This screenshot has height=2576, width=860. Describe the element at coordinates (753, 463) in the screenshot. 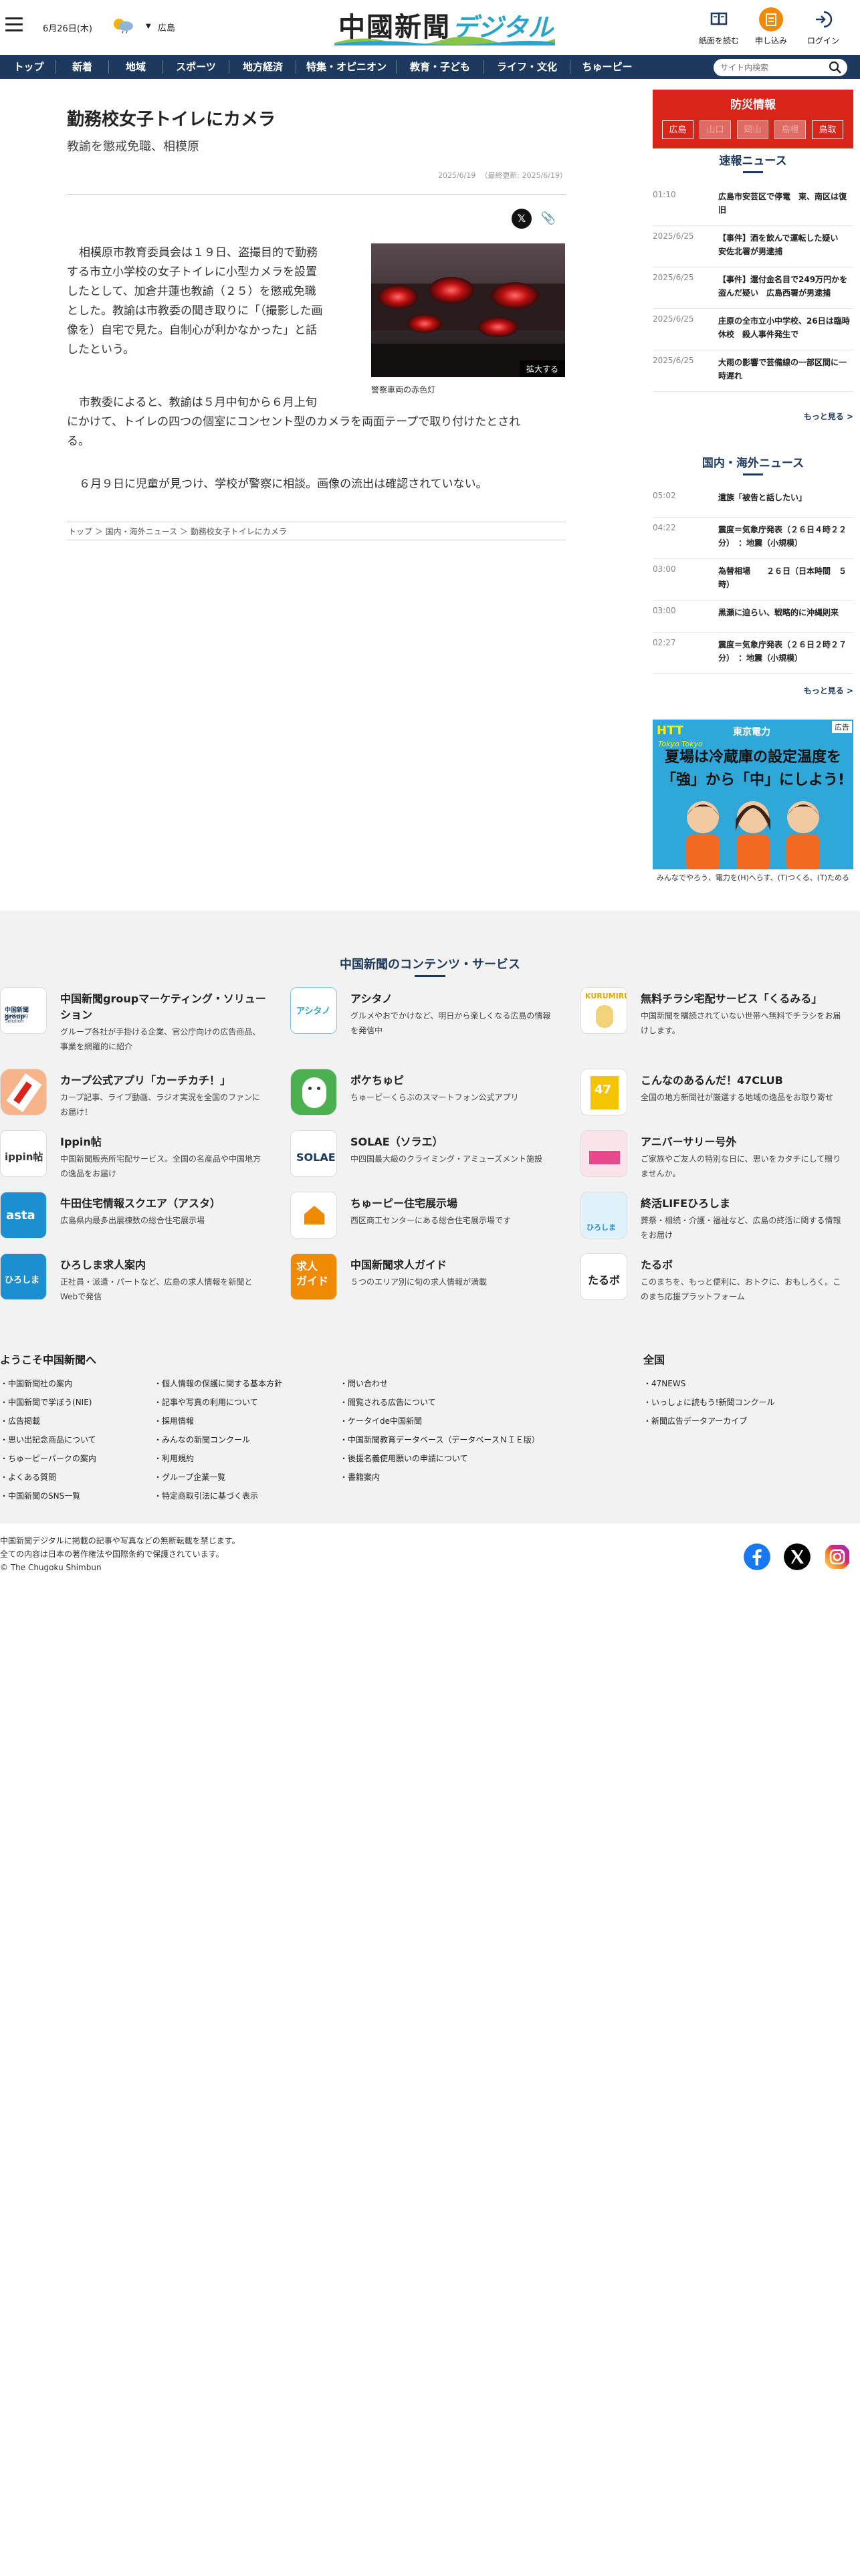

I see `world-news-title: 国内・海外ニュース` at that location.